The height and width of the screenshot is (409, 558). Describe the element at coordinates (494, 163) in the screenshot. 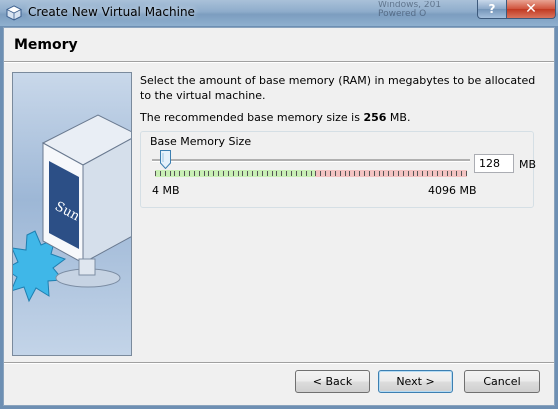

I see `memory-size-input` at that location.